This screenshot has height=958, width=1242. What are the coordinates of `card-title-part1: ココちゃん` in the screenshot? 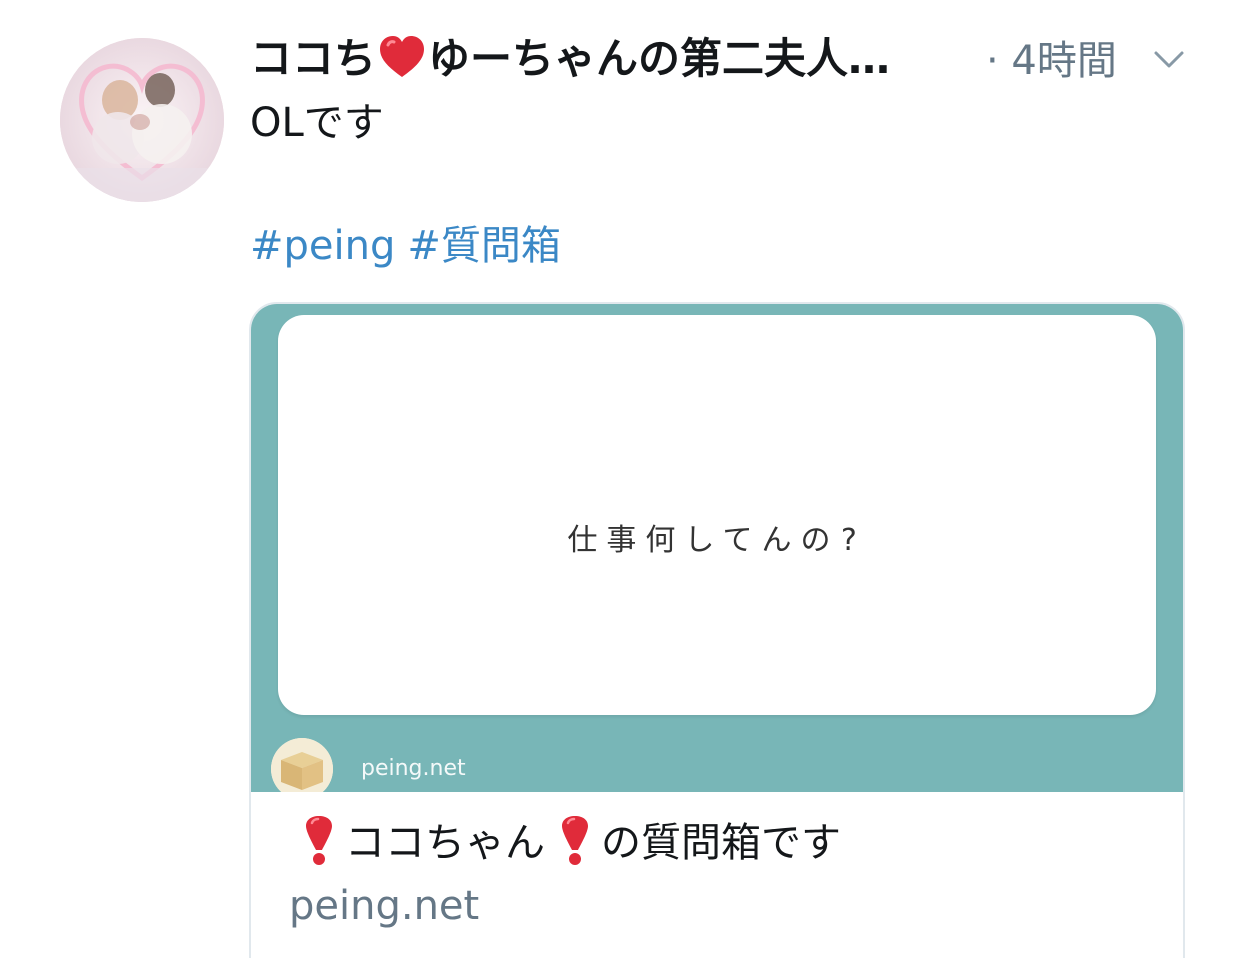 It's located at (445, 843).